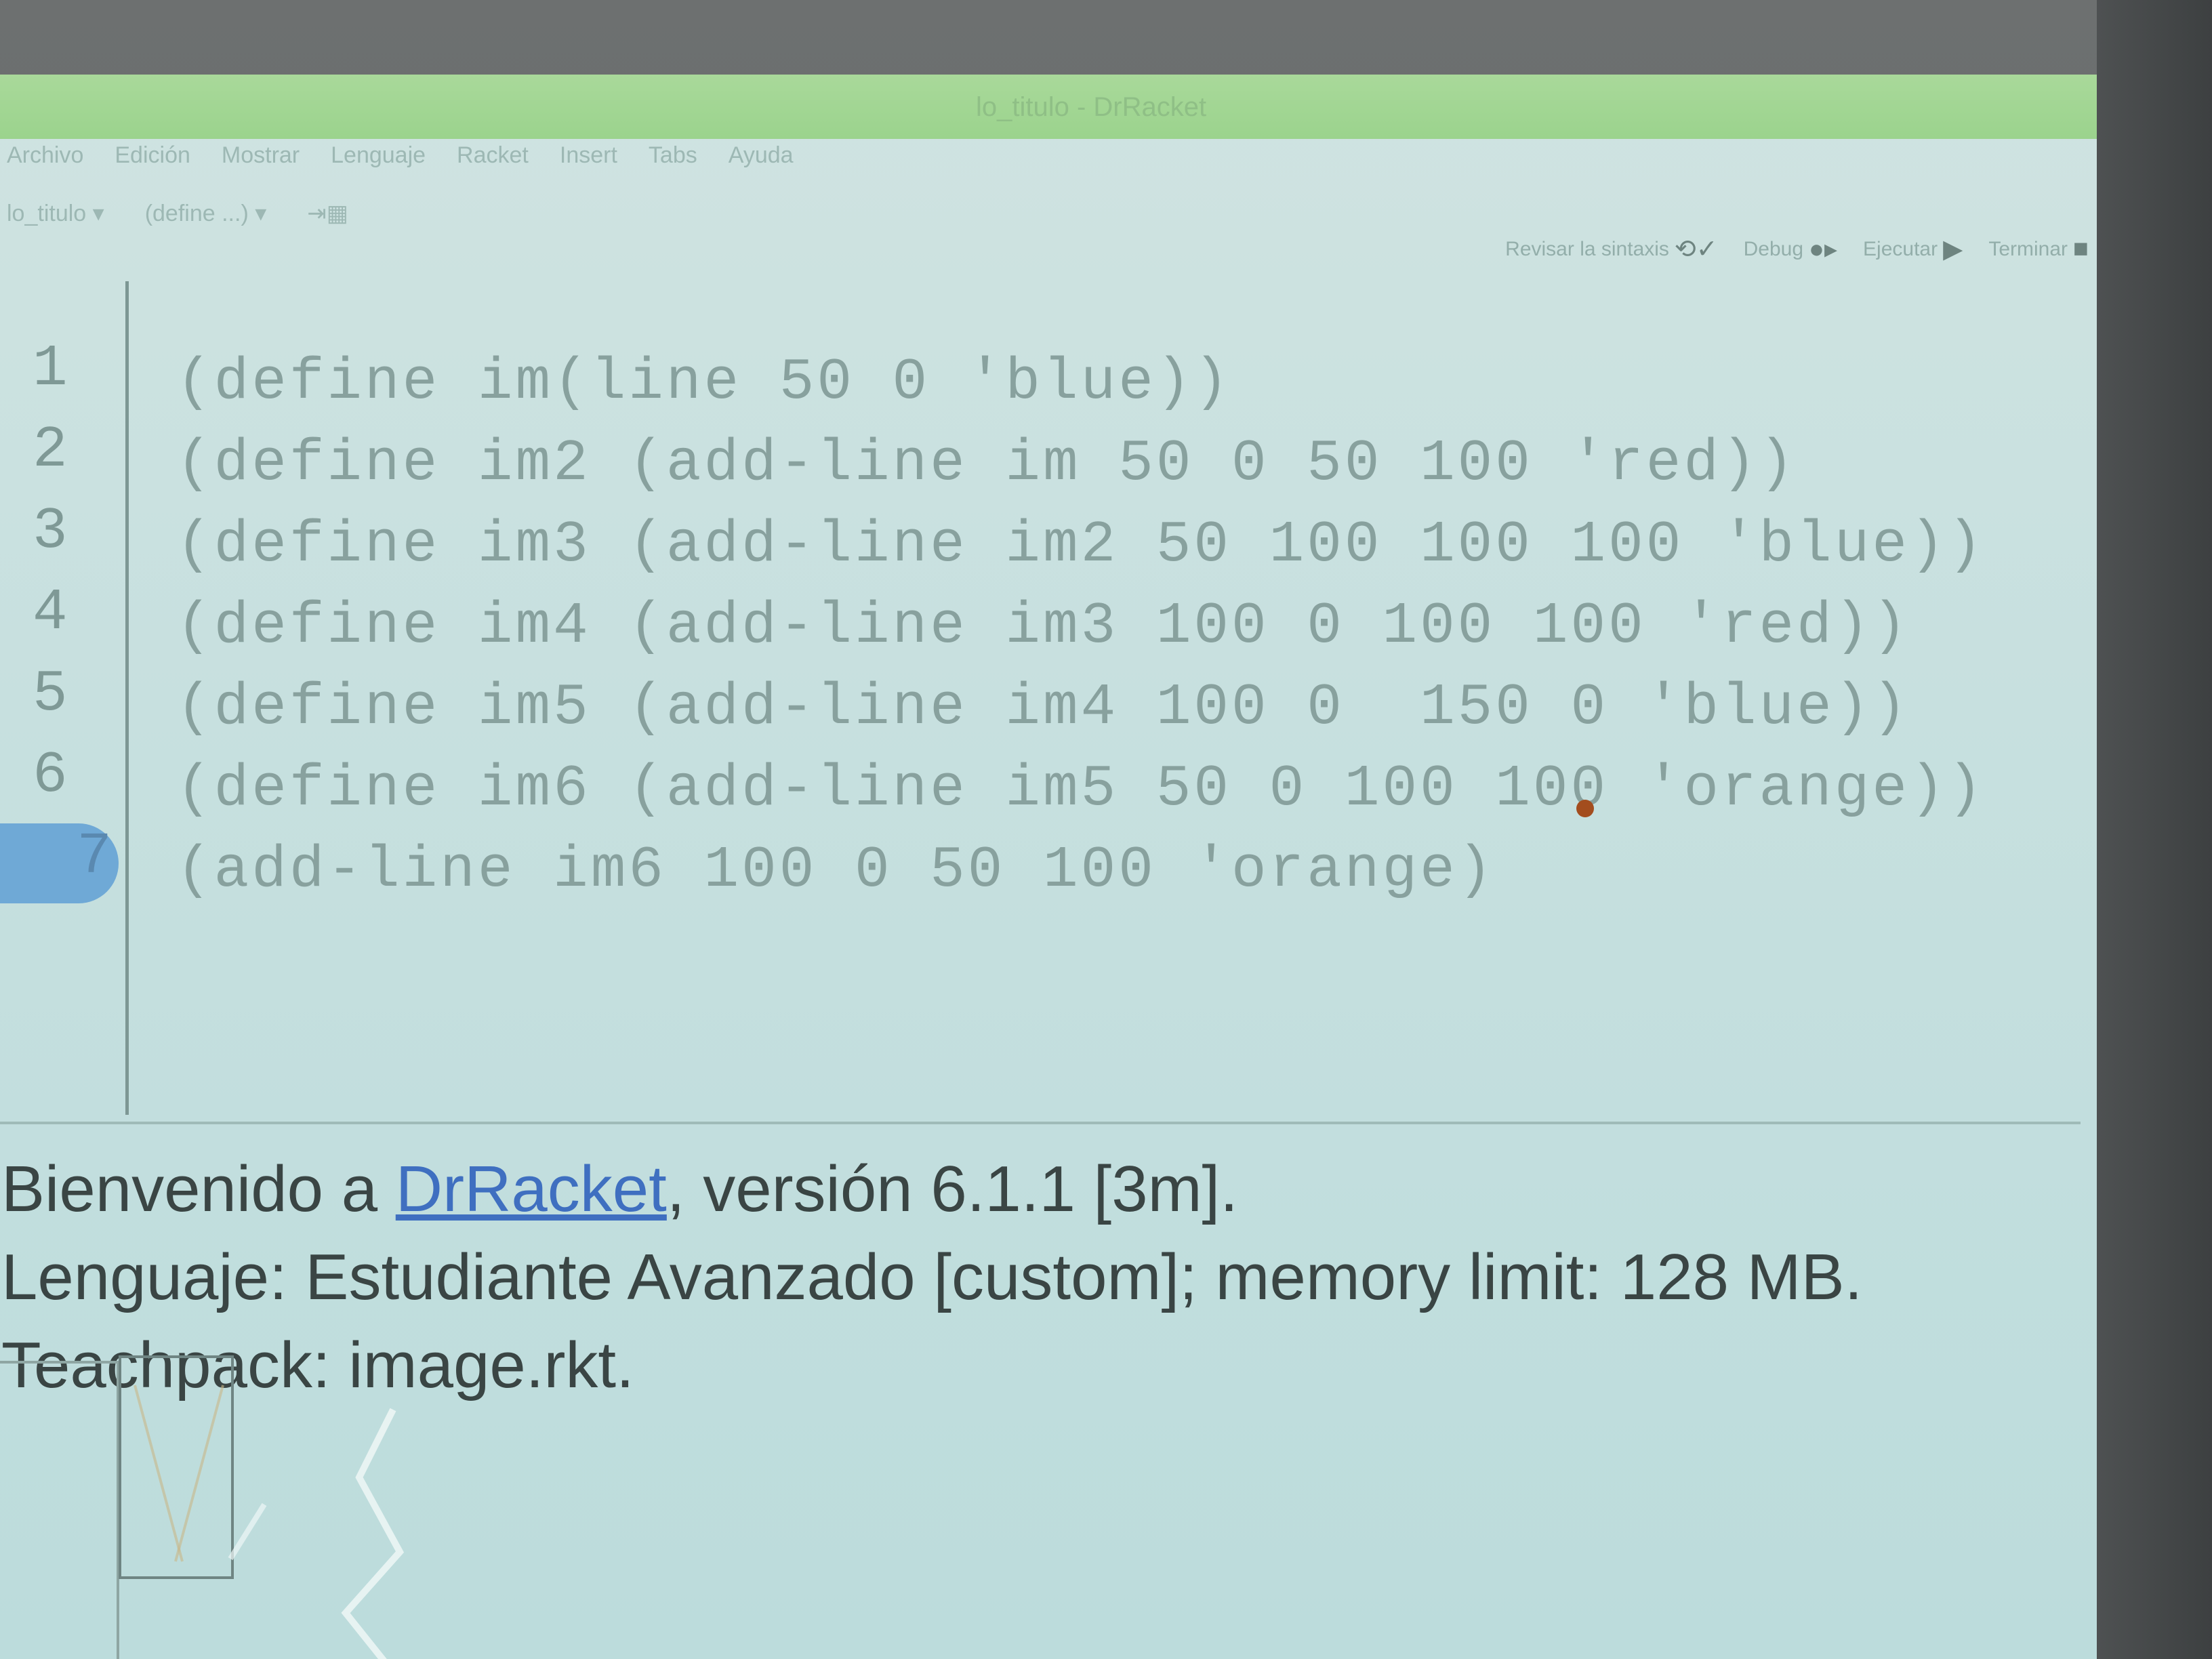 This screenshot has height=1659, width=2212. I want to click on stop-label: Terminar, so click(2028, 249).